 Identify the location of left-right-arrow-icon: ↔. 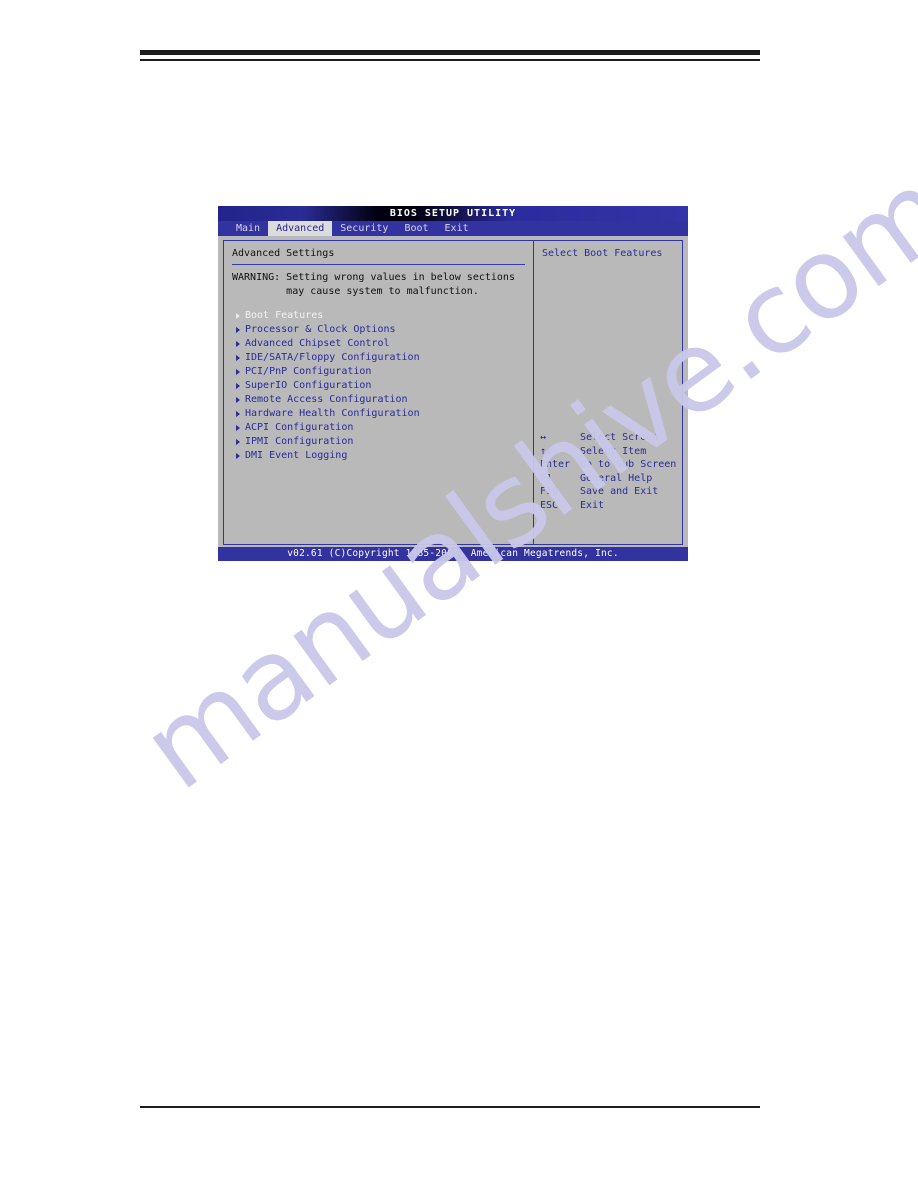
(543, 437).